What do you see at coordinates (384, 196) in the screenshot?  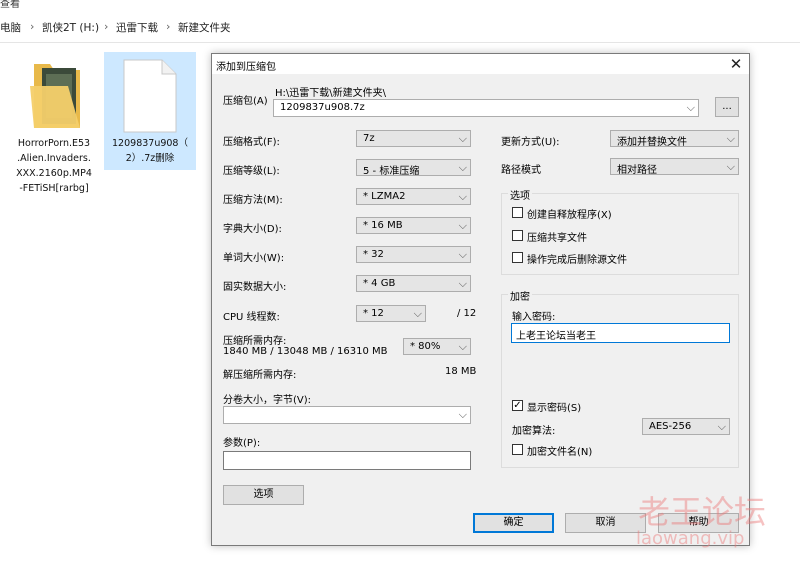 I see `method-value: * LZMA2` at bounding box center [384, 196].